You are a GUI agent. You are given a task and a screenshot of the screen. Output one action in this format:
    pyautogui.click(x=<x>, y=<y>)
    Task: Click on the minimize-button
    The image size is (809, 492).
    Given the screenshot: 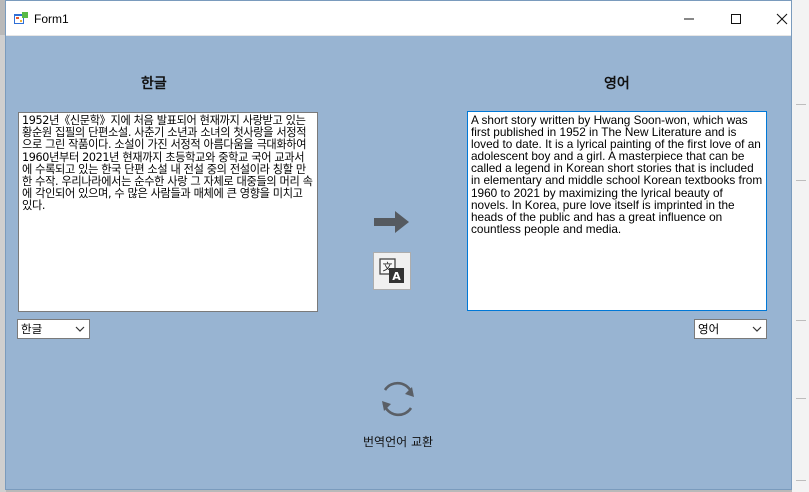 What is the action you would take?
    pyautogui.click(x=689, y=18)
    